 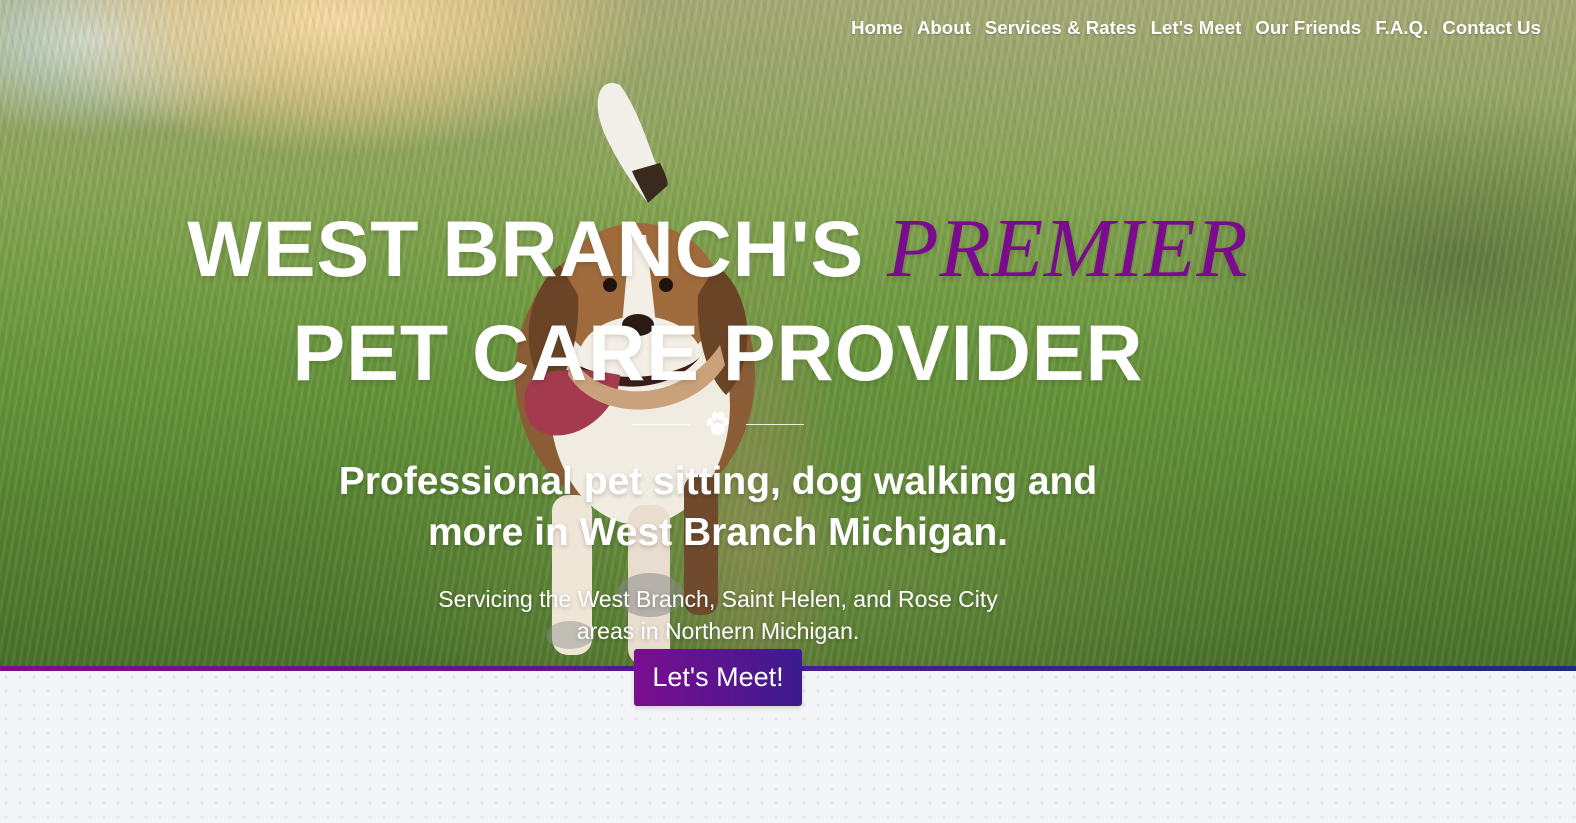 What do you see at coordinates (718, 677) in the screenshot?
I see `lets-meet-button: Let's Meet!` at bounding box center [718, 677].